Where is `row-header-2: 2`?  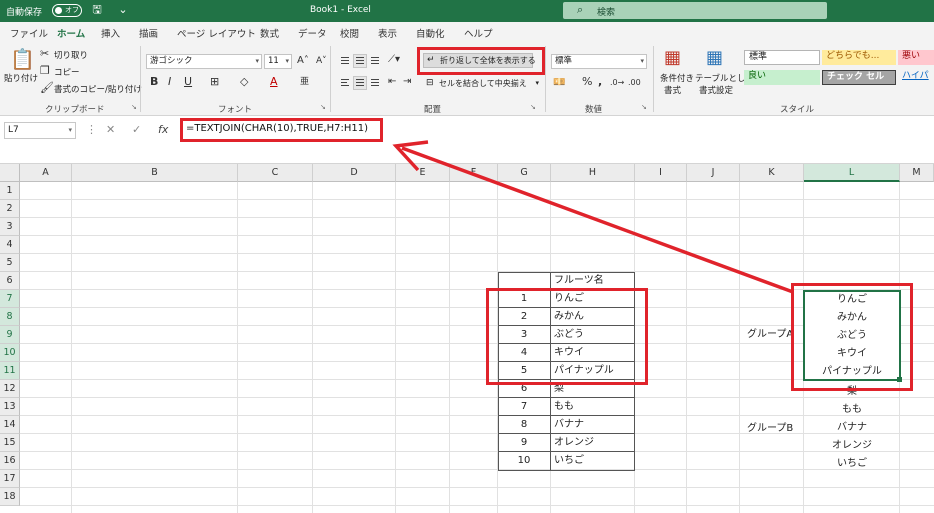 row-header-2: 2 is located at coordinates (10, 209).